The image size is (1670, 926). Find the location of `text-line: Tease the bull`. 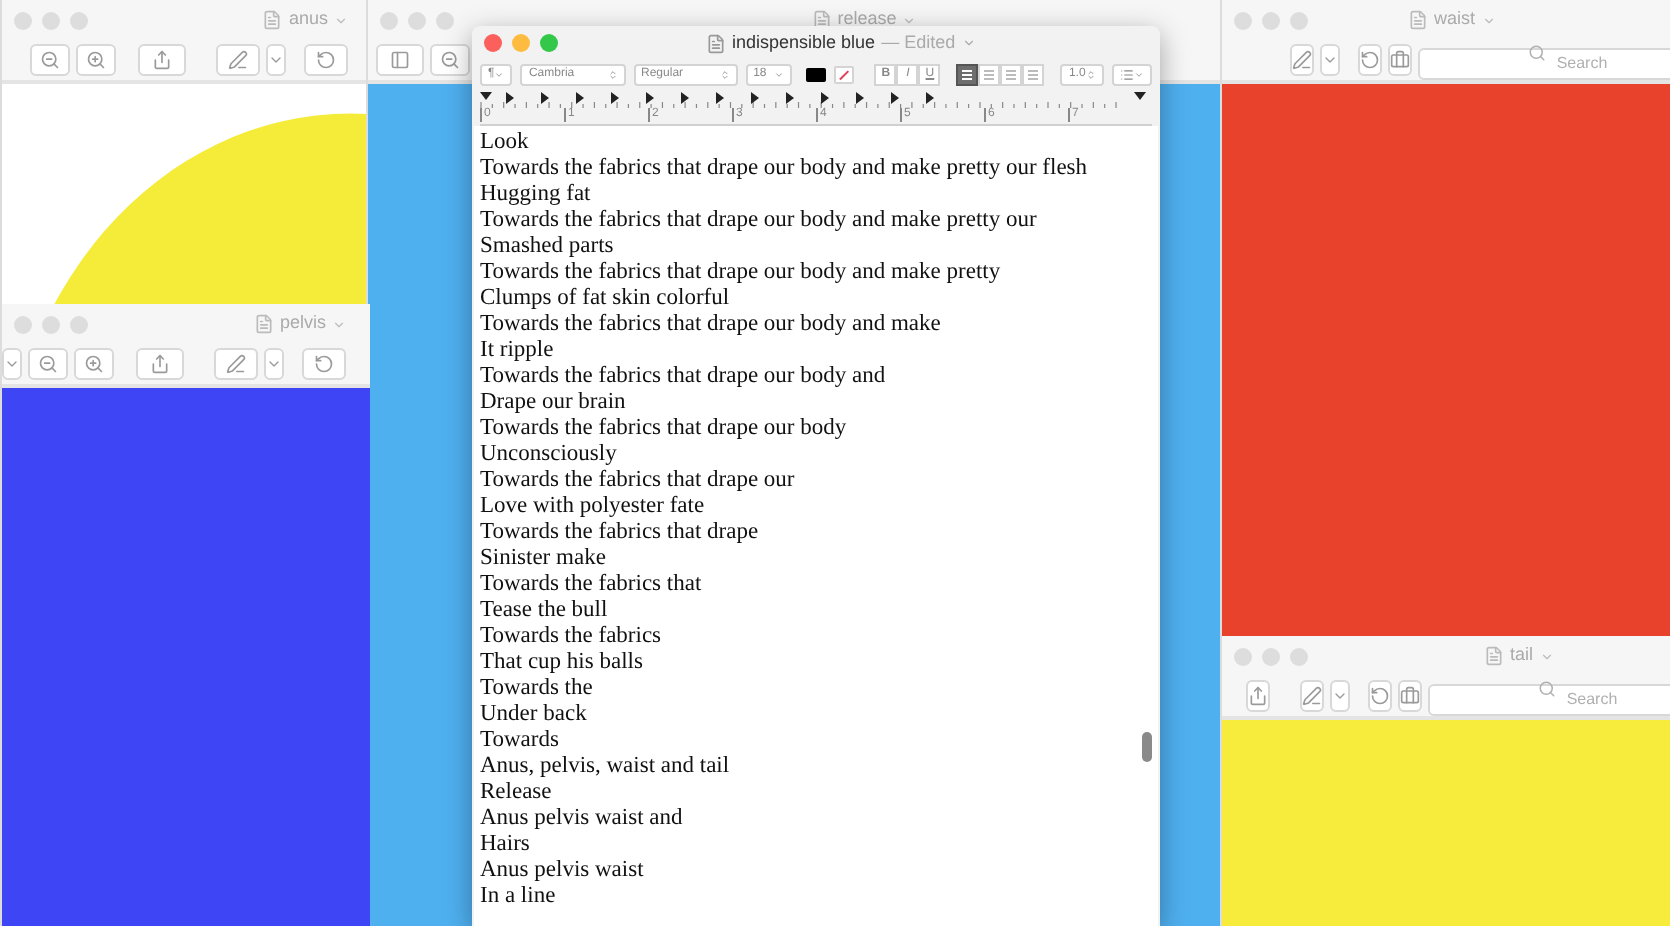

text-line: Tease the bull is located at coordinates (545, 611).